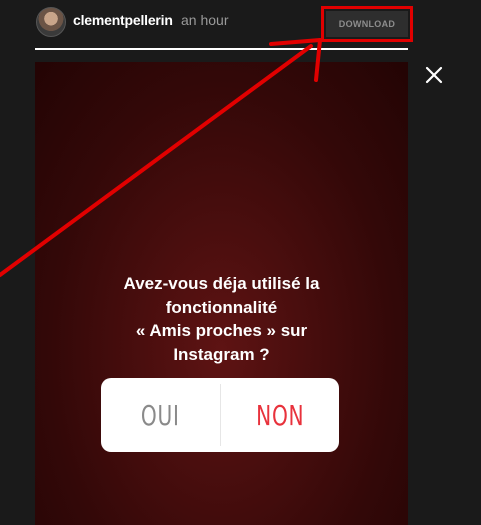 This screenshot has height=525, width=481. I want to click on close-icon, so click(434, 75).